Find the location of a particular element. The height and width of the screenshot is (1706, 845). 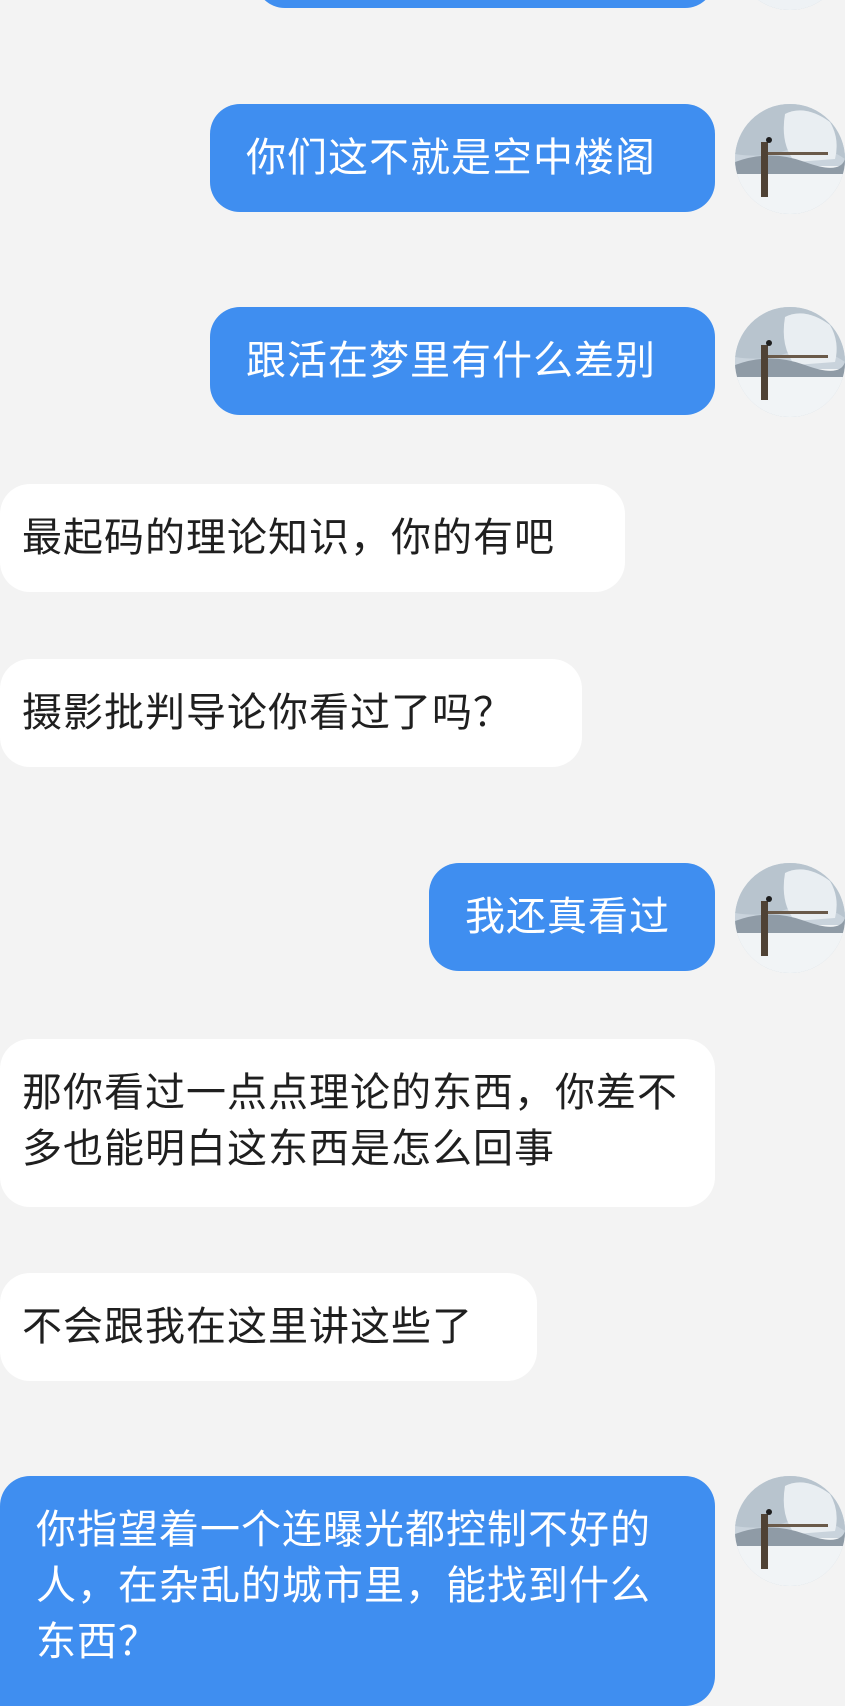

message-bubble-incoming: 那你看过一点点理论的东西，你差不多也能明白这东西是怎么回事 is located at coordinates (357, 1123).